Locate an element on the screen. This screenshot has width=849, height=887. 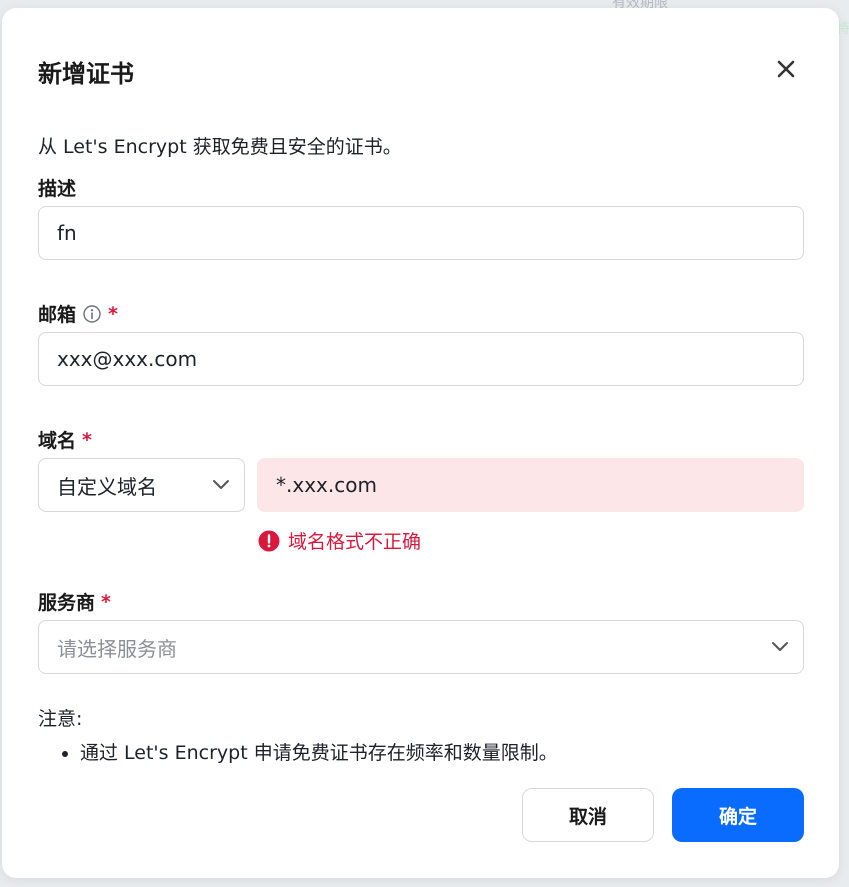
note-list: 通过 Let's Encrypt 申请免费证书存在频率和数量限制。 is located at coordinates (298, 751).